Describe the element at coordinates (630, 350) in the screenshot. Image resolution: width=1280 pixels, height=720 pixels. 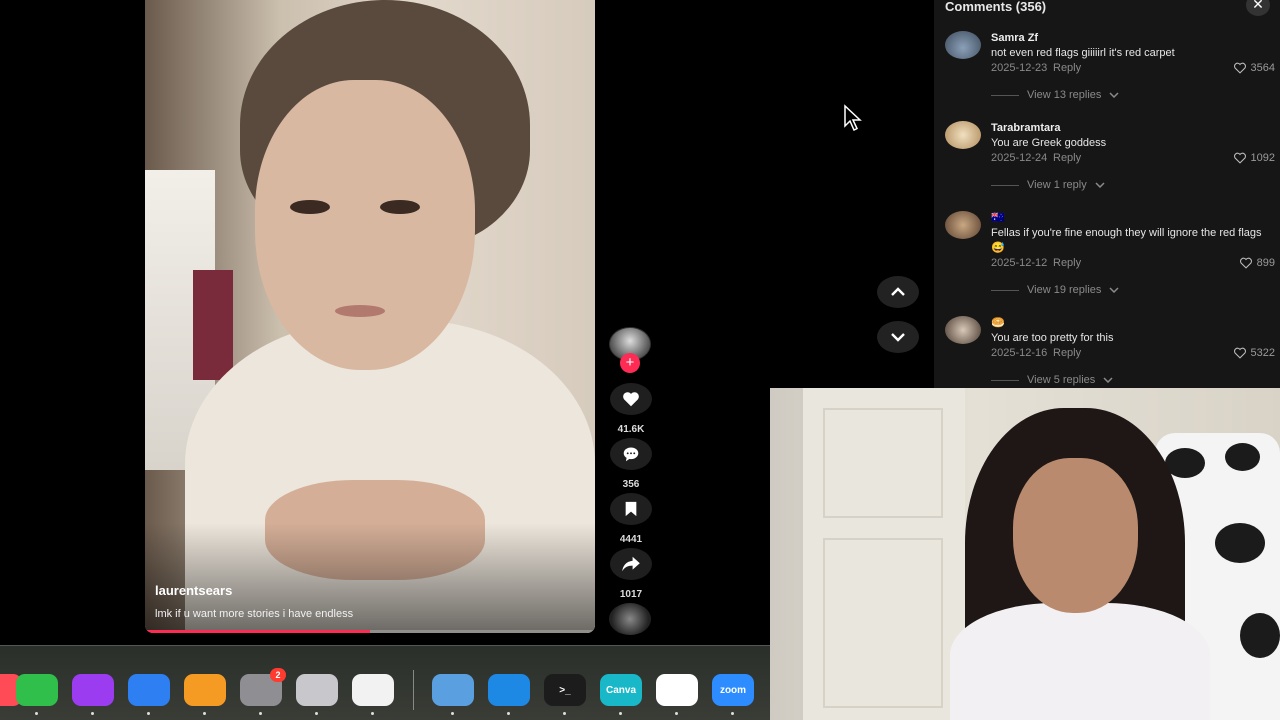
I see `creator-avatar-wrap: +` at that location.